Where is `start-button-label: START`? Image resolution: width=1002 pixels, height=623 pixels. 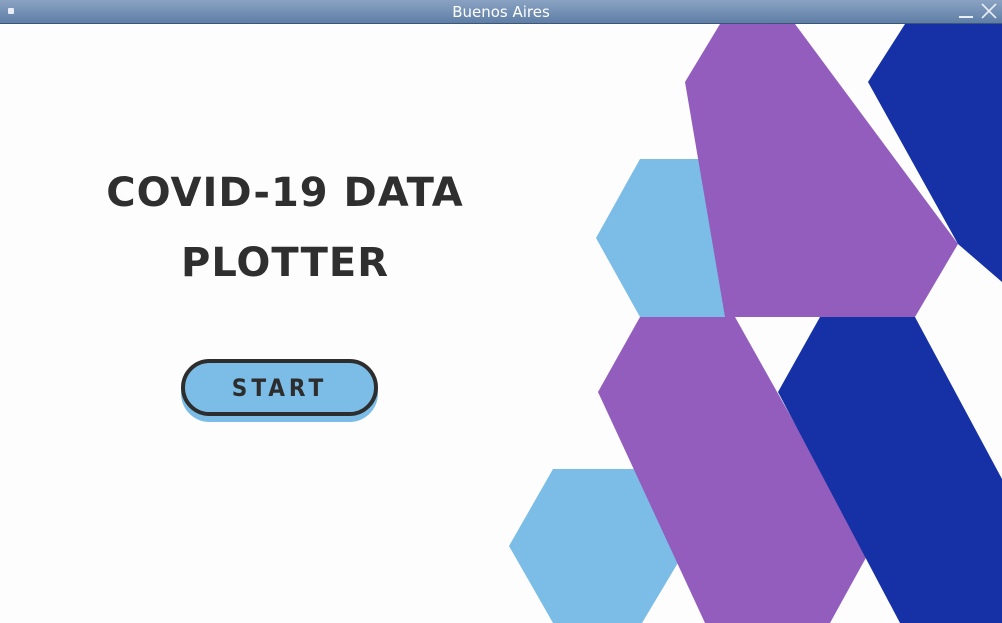 start-button-label: START is located at coordinates (279, 387).